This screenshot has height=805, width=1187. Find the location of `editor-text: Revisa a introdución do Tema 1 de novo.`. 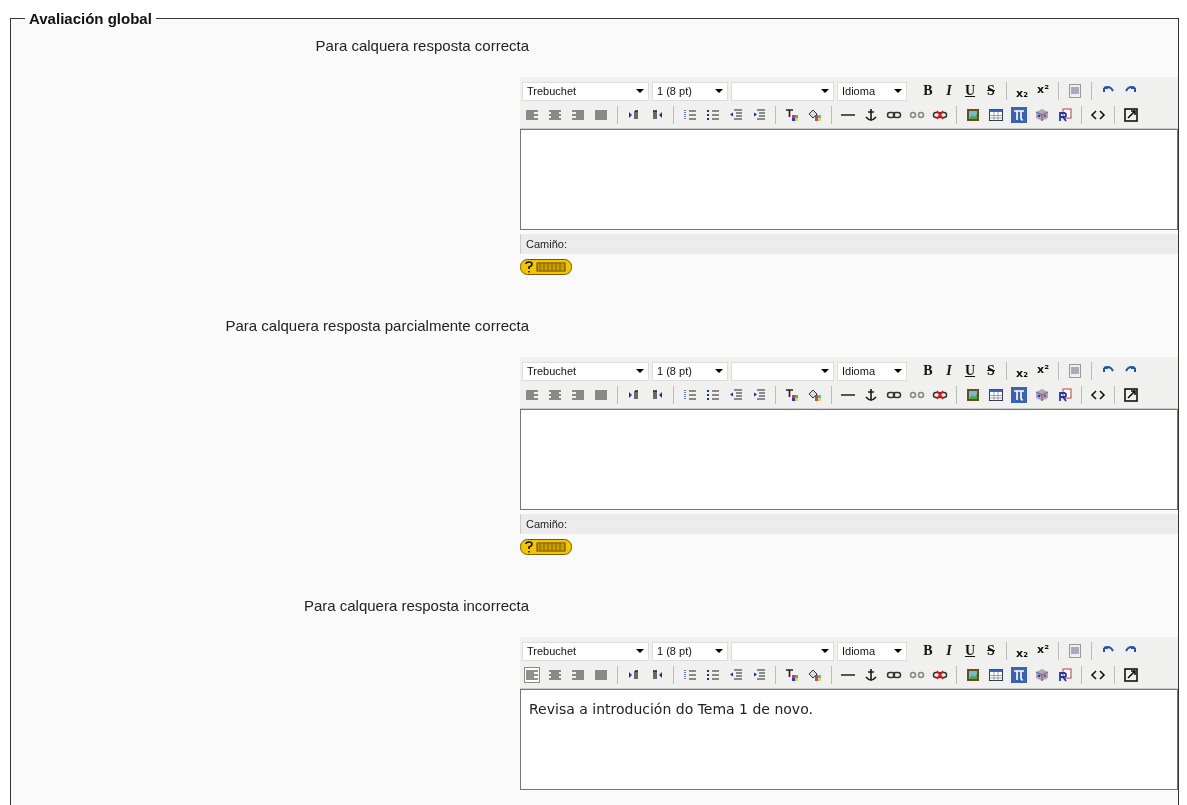

editor-text: Revisa a introdución do Tema 1 de novo. is located at coordinates (671, 709).